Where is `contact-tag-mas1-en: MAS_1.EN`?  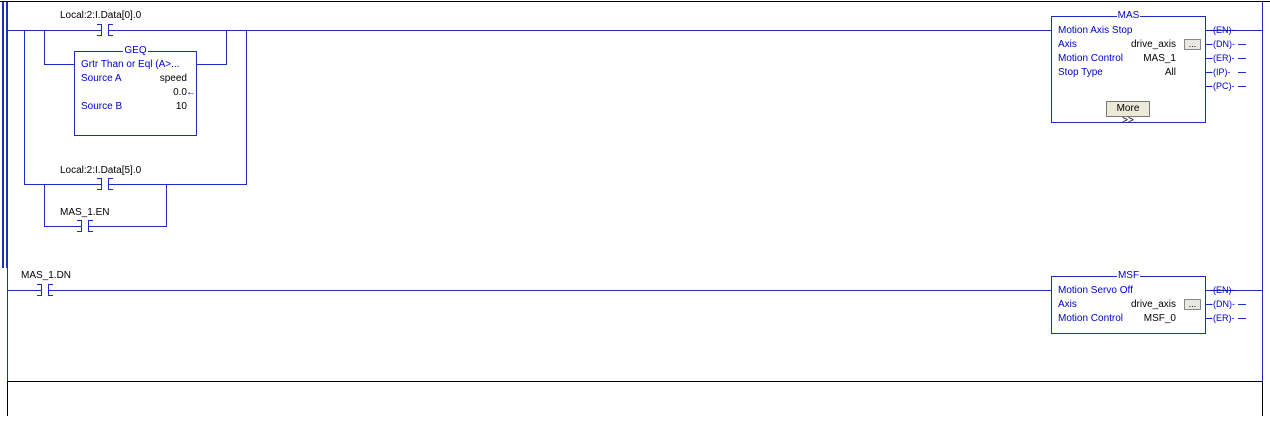
contact-tag-mas1-en: MAS_1.EN is located at coordinates (84, 212).